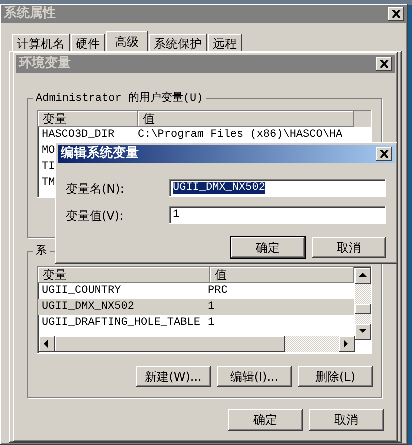  I want to click on list-row: UGII_COUNTRY PRC, so click(196, 291).